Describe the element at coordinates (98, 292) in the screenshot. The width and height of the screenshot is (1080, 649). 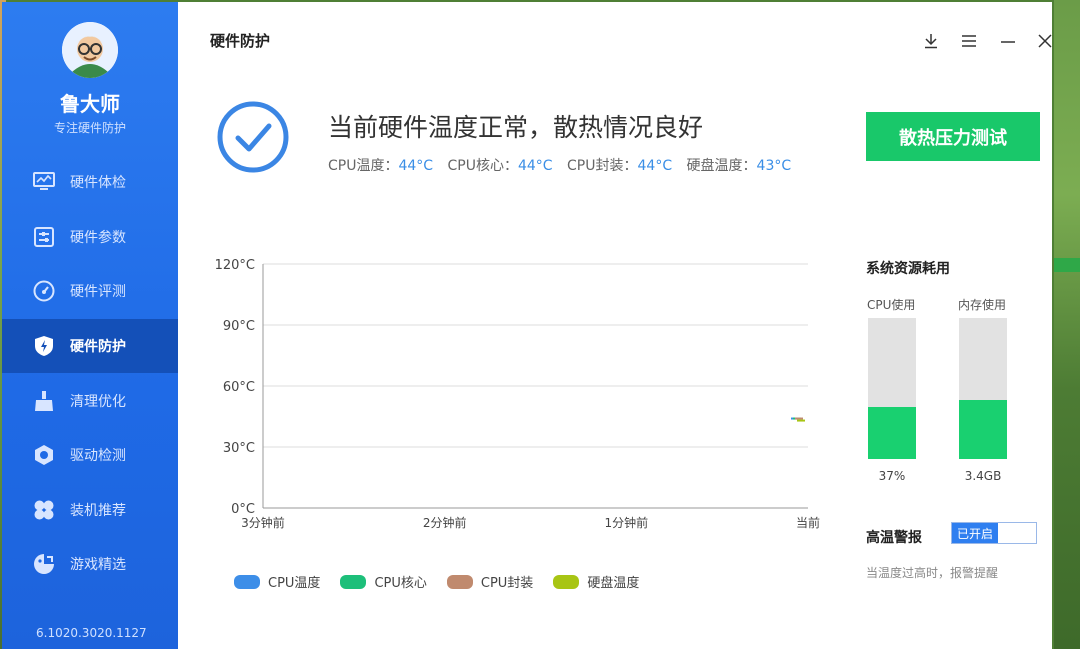
I see `sidebar-item-label: 硬件评测` at that location.